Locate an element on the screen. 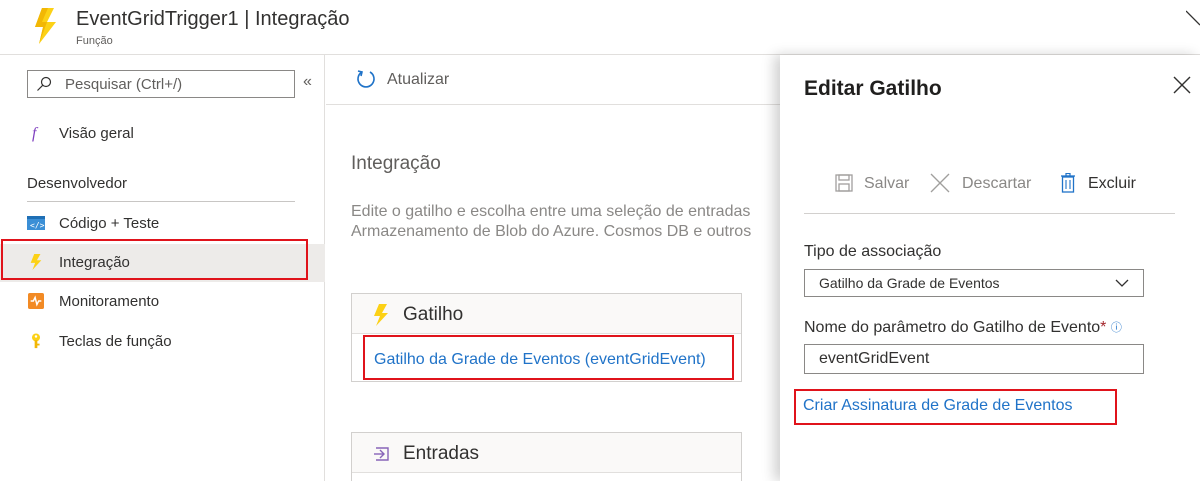  trash-icon is located at coordinates (1068, 183).